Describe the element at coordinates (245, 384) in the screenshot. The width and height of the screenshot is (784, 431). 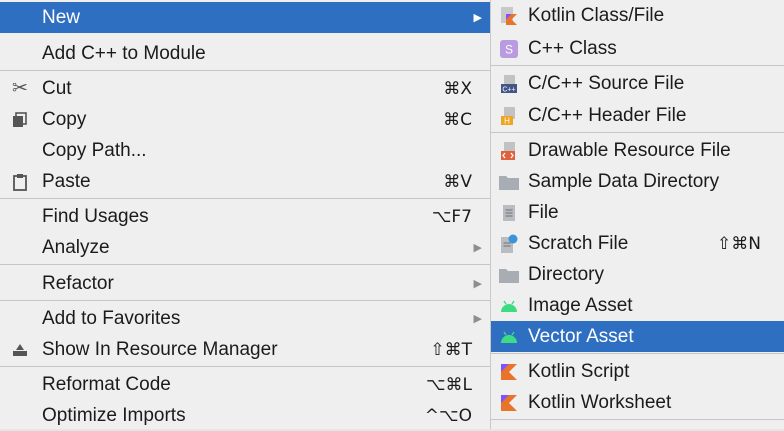
I see `menu-item-reformat-code: Reformat Code ⌥⌘L` at that location.